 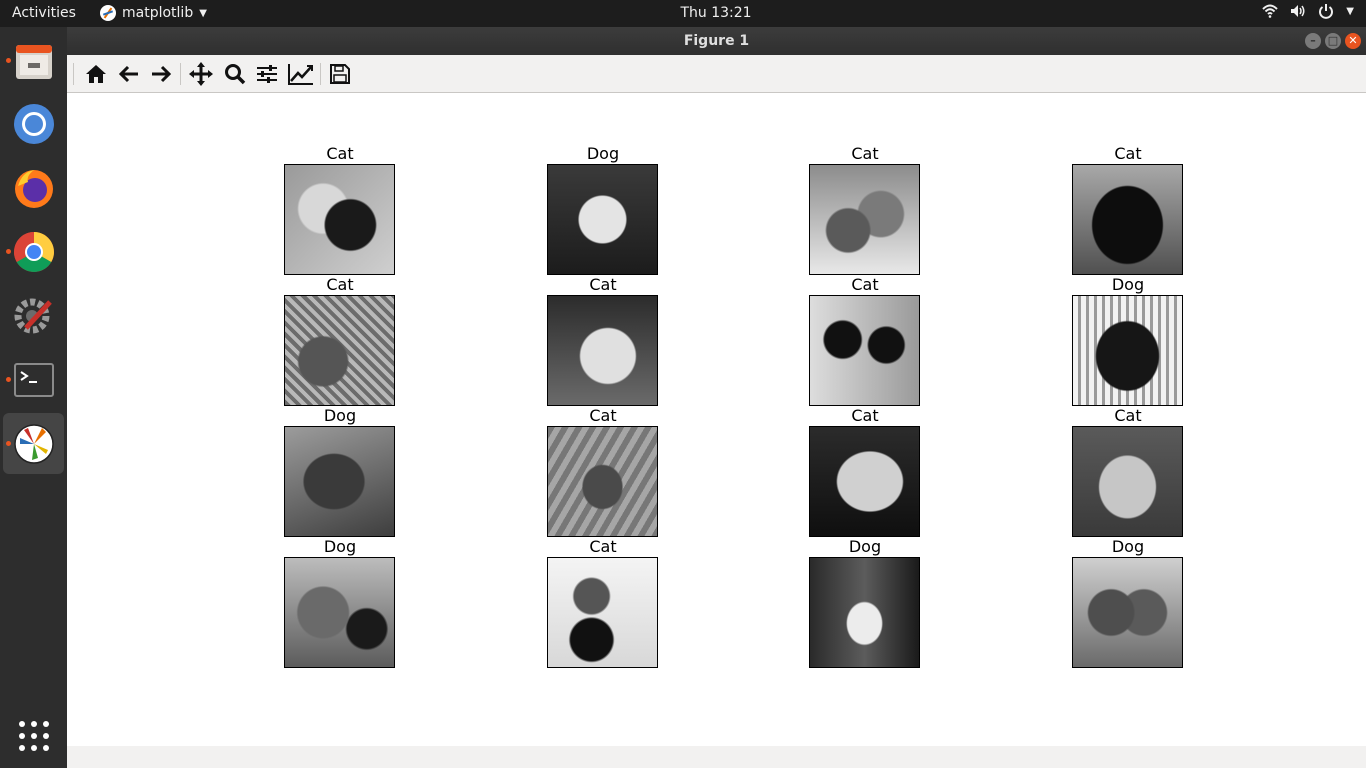 I want to click on system-status-area: ▼, so click(x=1308, y=11).